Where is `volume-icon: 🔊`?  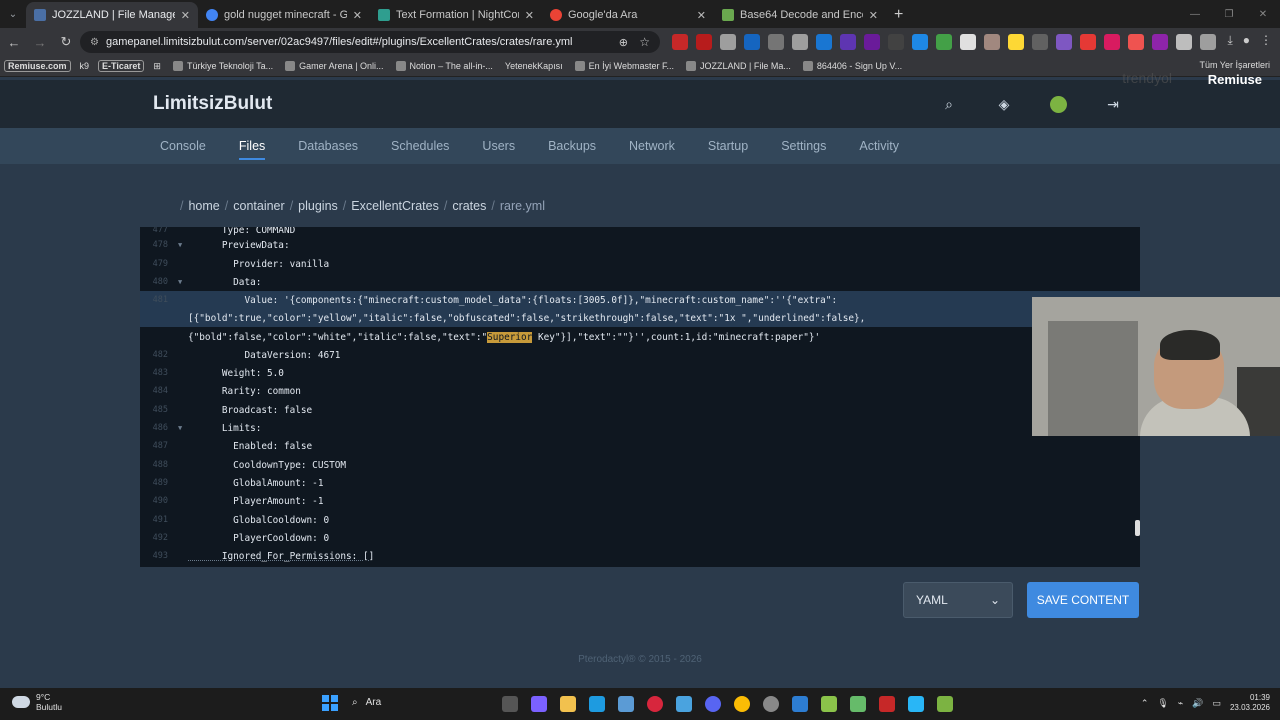
volume-icon: 🔊 is located at coordinates (1197, 703).